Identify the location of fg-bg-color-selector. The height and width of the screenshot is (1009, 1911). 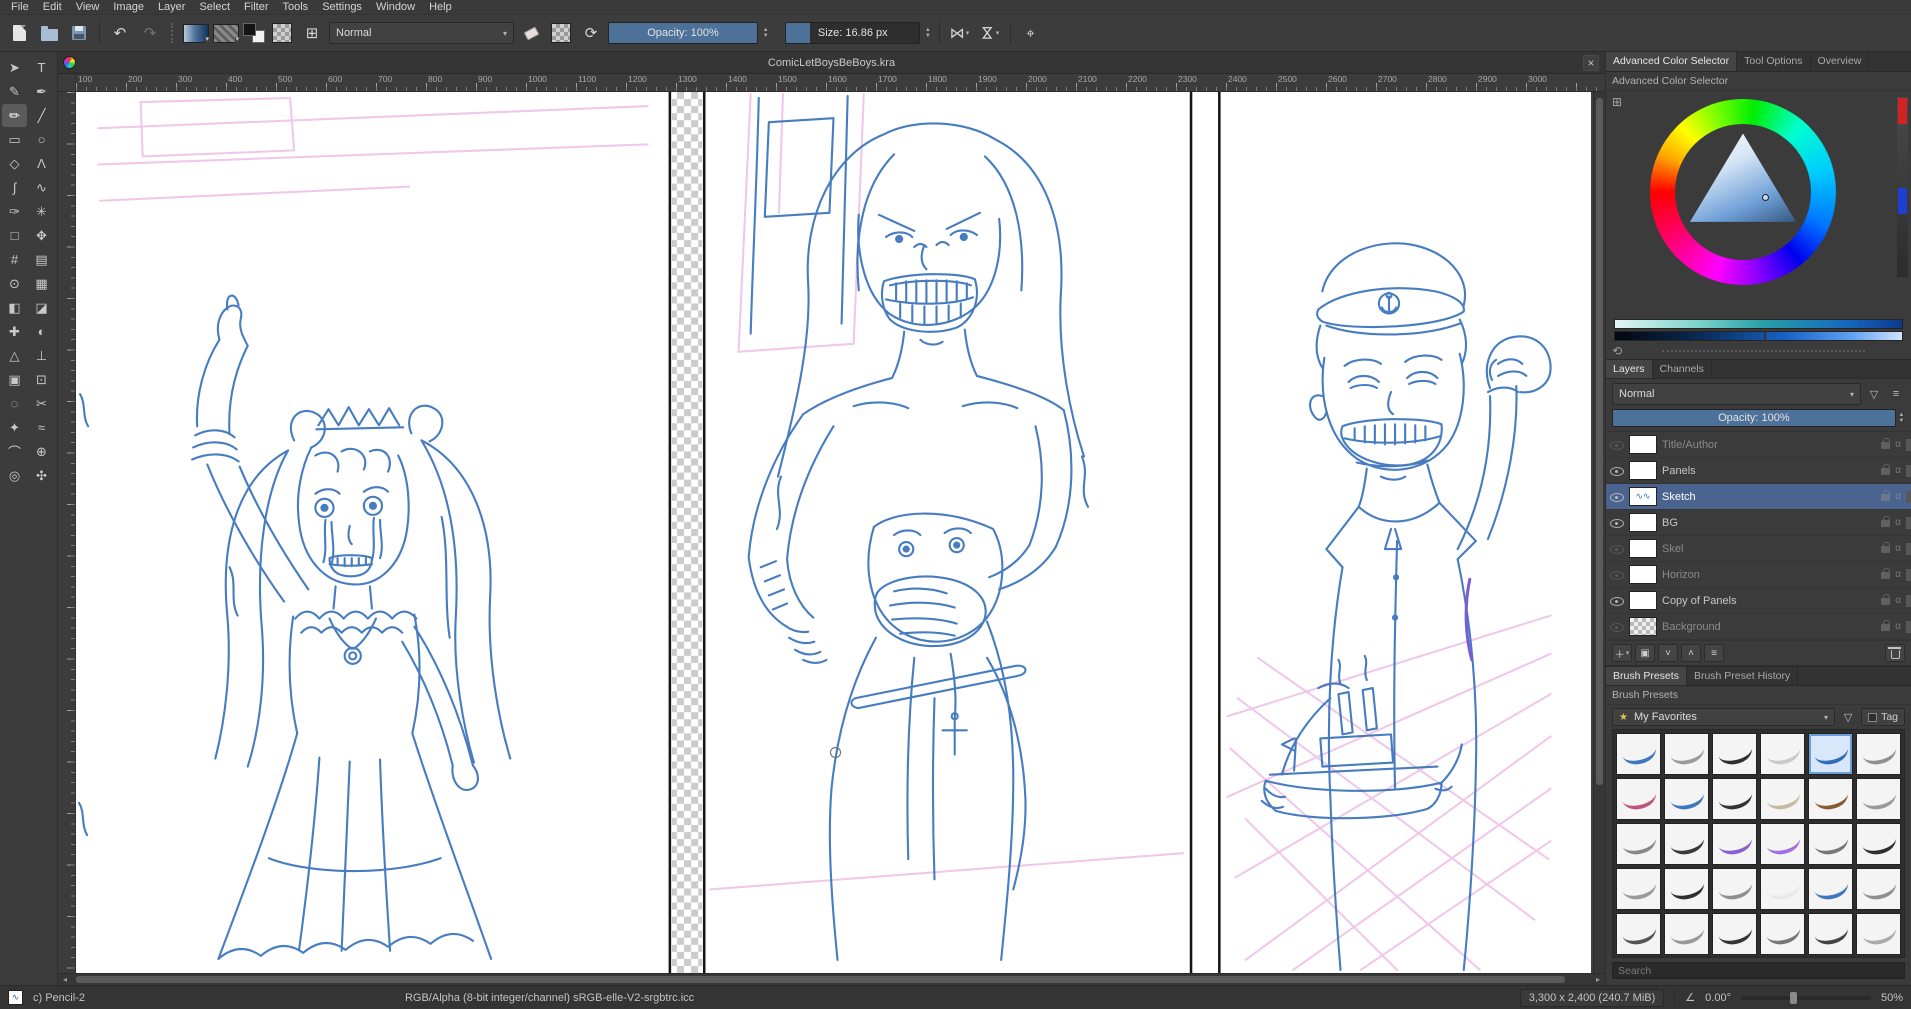
(254, 33).